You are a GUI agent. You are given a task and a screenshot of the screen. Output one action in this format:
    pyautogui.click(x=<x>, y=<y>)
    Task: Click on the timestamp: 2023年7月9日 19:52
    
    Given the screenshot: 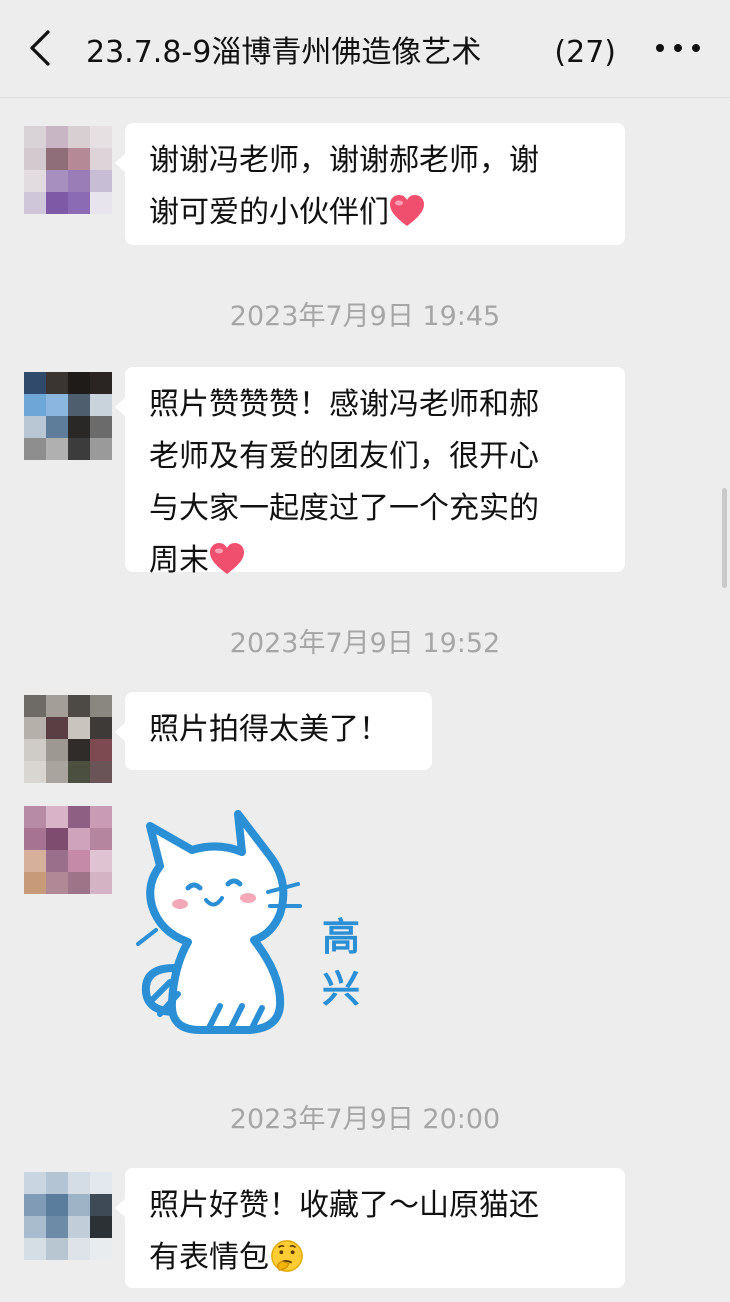 What is the action you would take?
    pyautogui.click(x=365, y=643)
    